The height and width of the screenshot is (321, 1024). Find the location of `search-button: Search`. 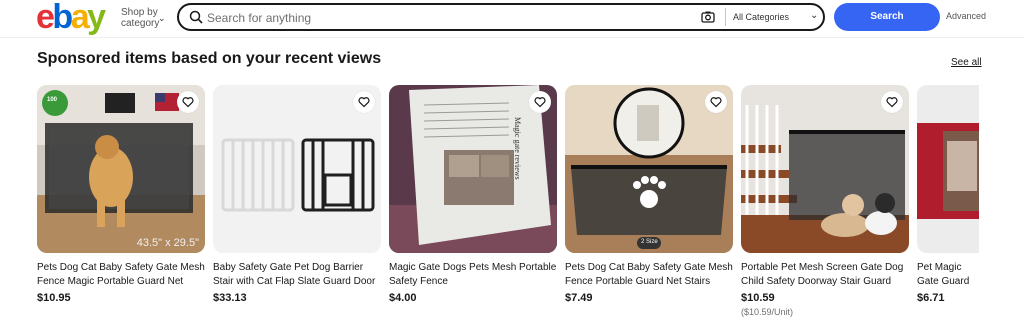

search-button: Search is located at coordinates (887, 17).